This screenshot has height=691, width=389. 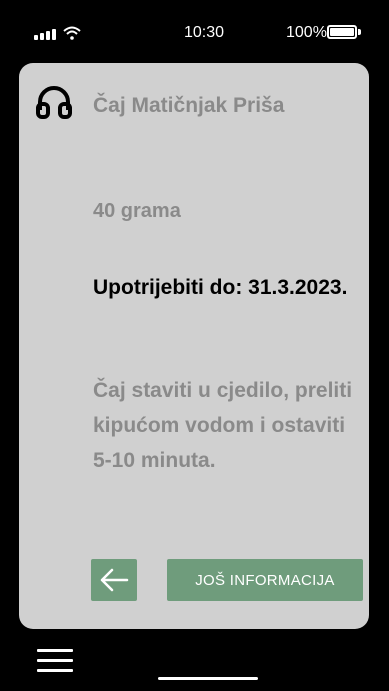 I want to click on bottom-bar, so click(x=194, y=660).